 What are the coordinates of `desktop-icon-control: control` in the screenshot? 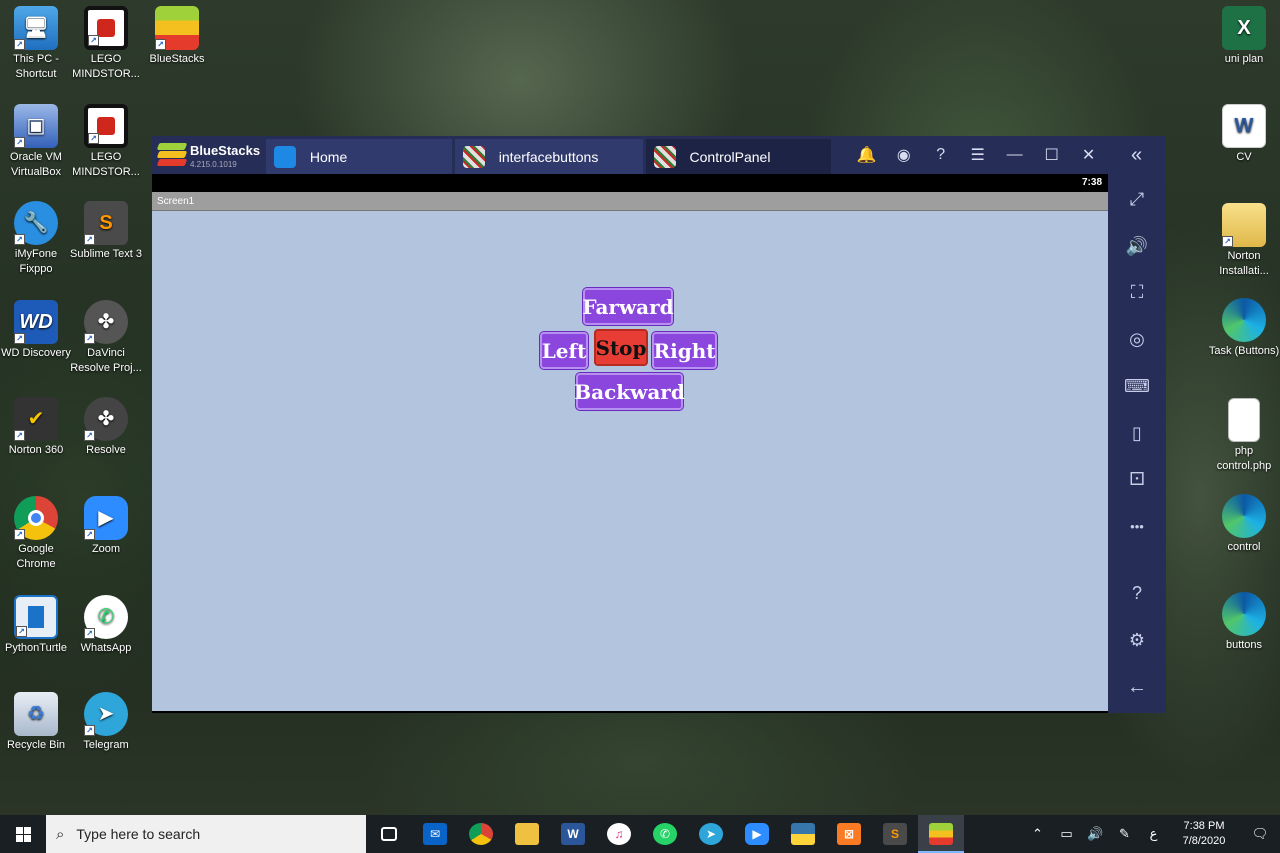 It's located at (1244, 524).